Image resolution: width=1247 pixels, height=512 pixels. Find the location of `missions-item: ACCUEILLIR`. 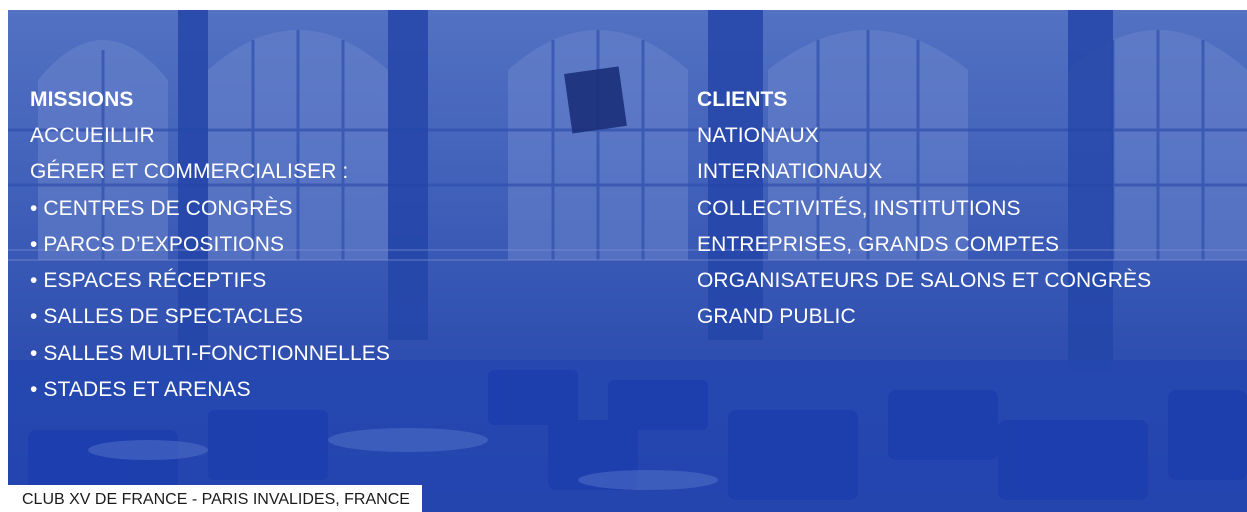

missions-item: ACCUEILLIR is located at coordinates (92, 135).